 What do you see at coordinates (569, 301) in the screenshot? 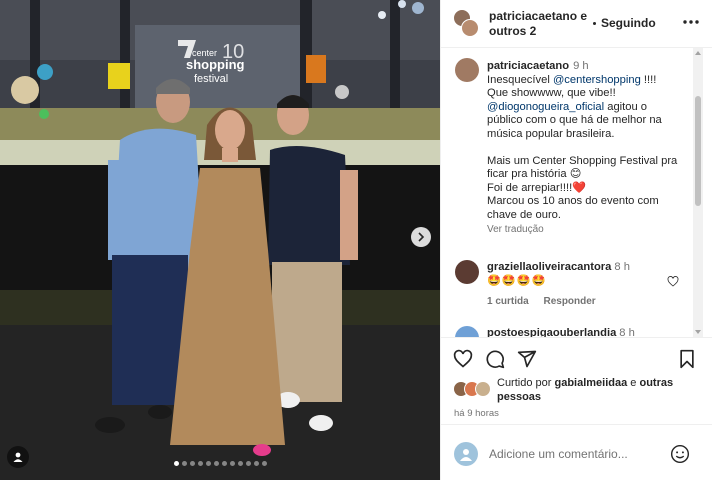
I see `reply-button: Responder` at bounding box center [569, 301].